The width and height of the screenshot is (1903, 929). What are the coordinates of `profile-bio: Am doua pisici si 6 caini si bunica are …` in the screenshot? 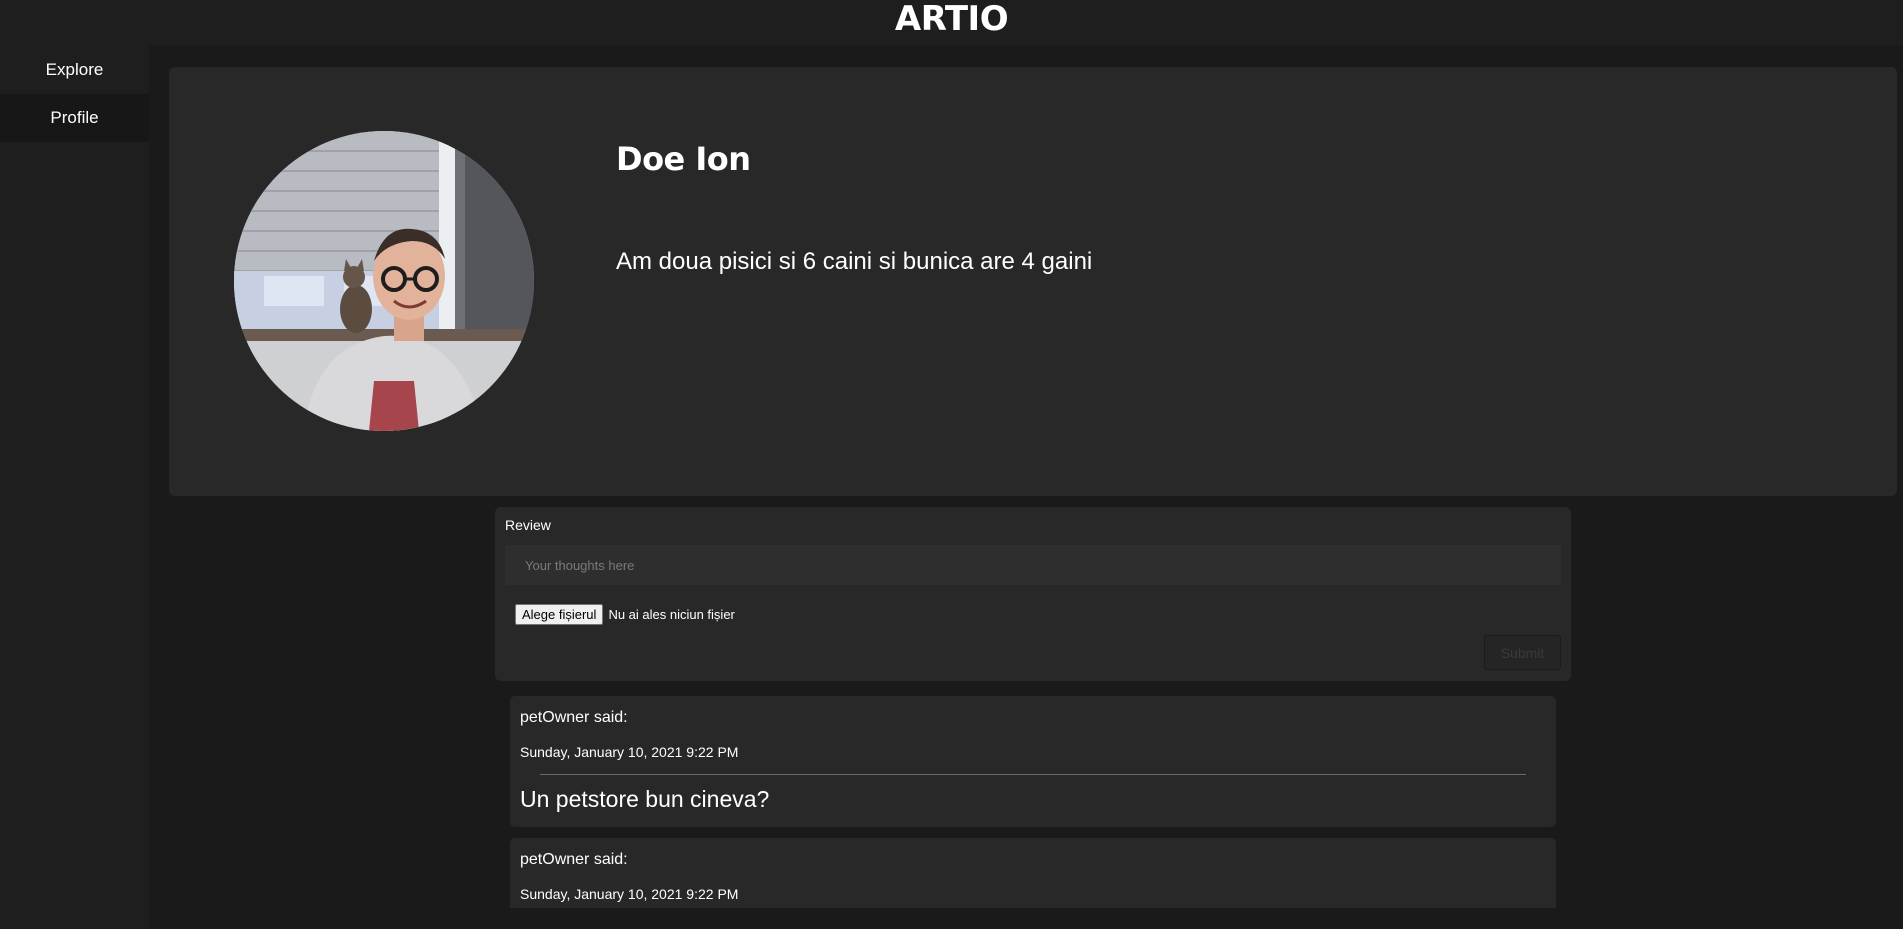 It's located at (854, 261).